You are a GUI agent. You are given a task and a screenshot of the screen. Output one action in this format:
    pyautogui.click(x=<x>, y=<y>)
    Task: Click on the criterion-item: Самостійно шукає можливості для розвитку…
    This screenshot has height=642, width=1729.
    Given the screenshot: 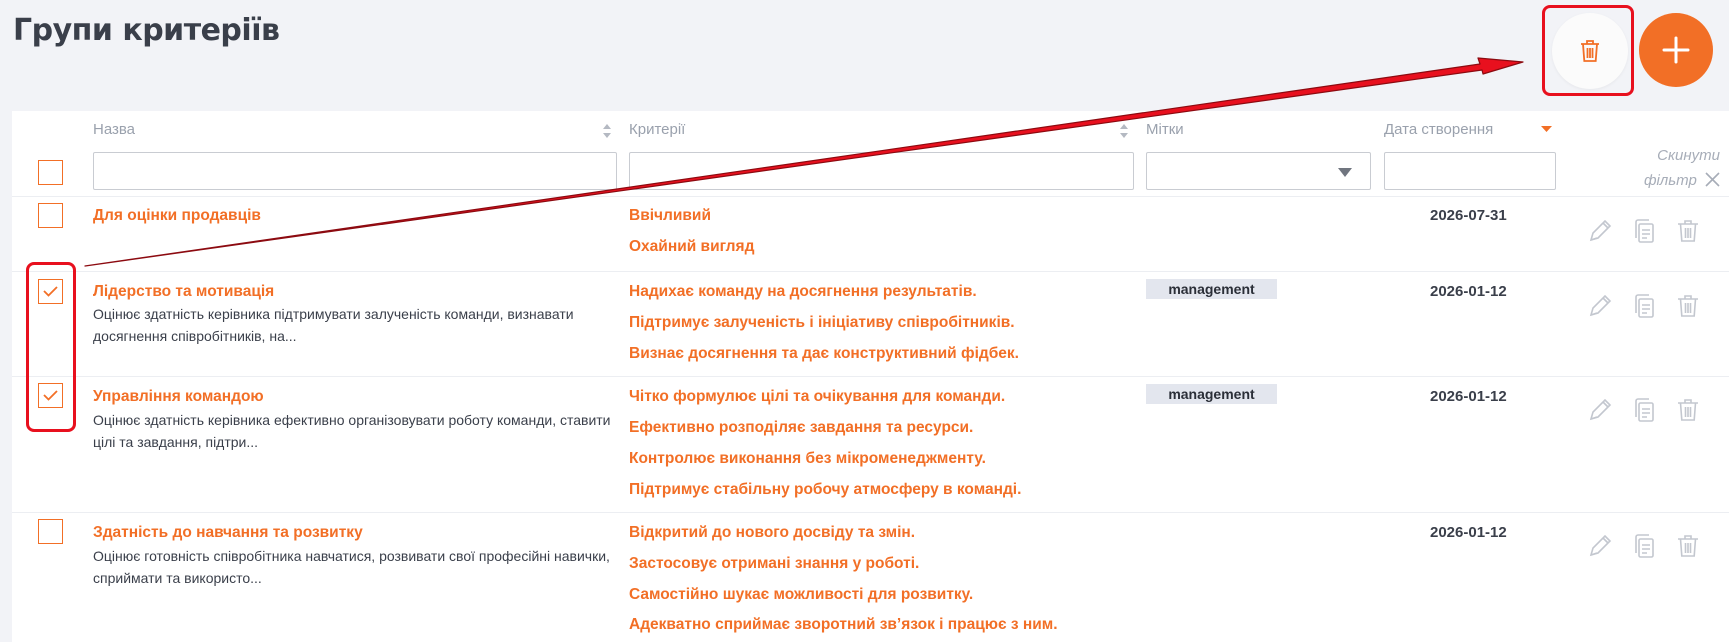 What is the action you would take?
    pyautogui.click(x=801, y=594)
    